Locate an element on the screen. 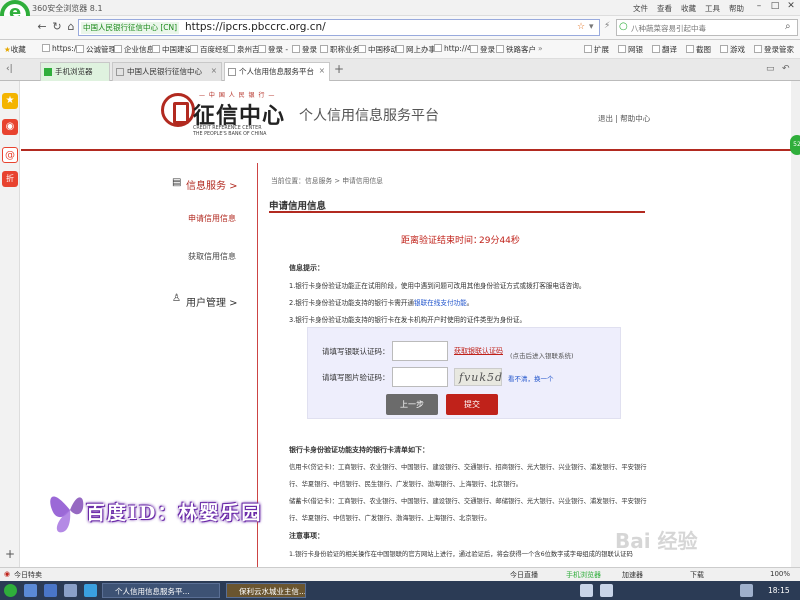 This screenshot has height=600, width=800. bookmark-item: 登录 - is located at coordinates (273, 49).